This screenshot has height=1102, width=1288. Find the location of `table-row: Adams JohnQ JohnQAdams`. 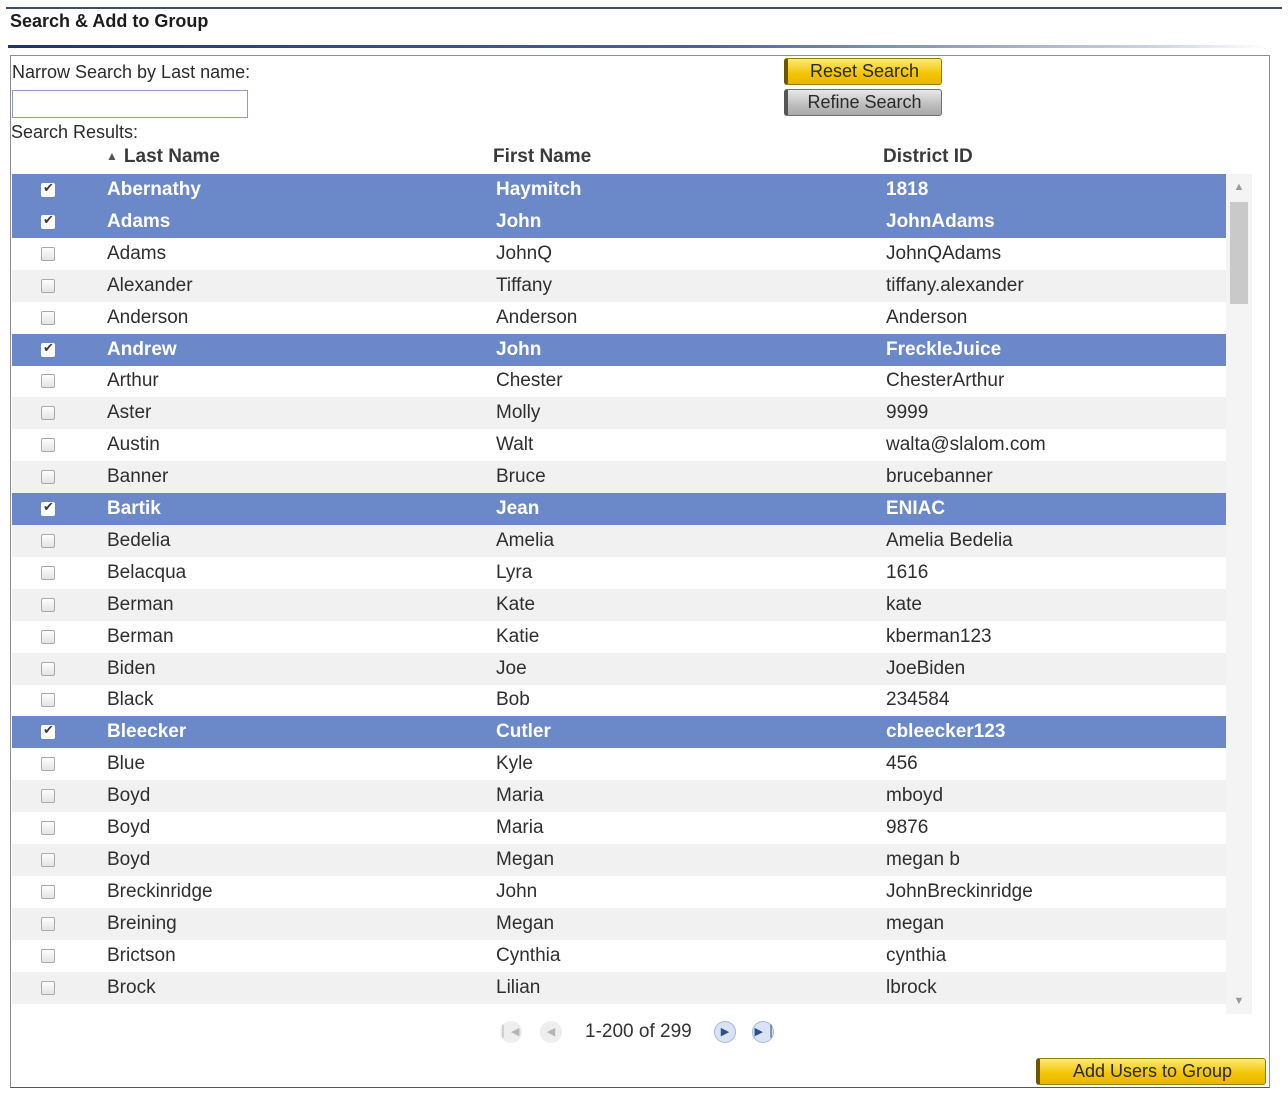

table-row: Adams JohnQ JohnQAdams is located at coordinates (619, 254).